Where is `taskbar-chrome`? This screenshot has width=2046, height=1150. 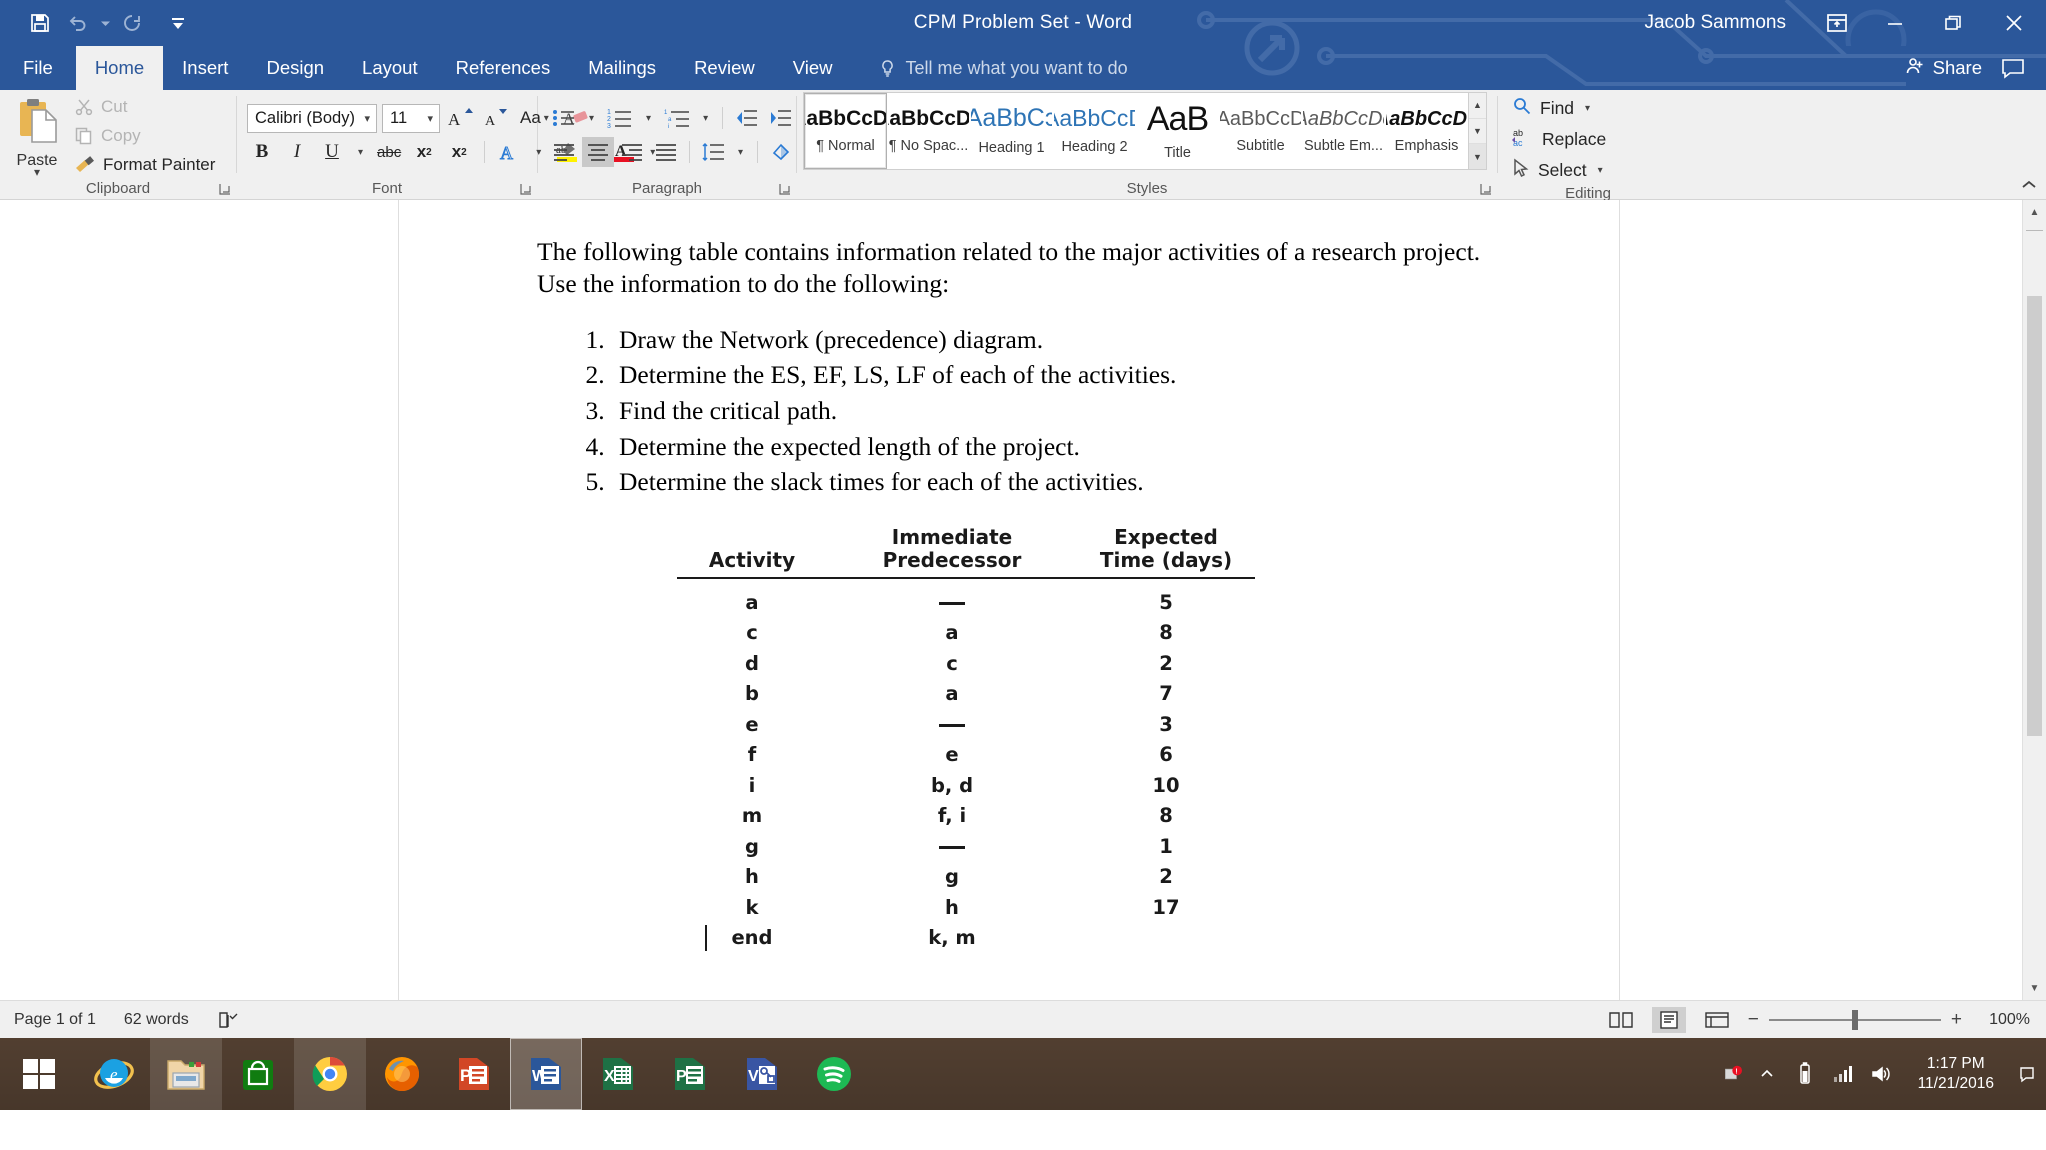 taskbar-chrome is located at coordinates (330, 1074).